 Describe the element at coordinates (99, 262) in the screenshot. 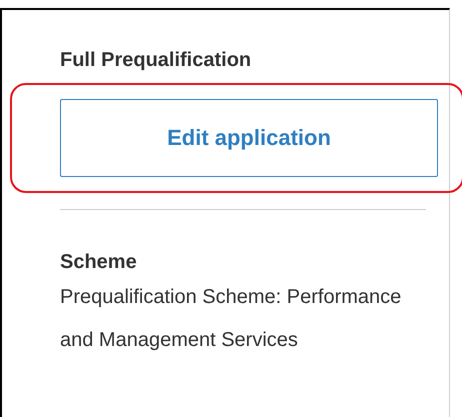

I see `scheme-heading: Scheme` at that location.